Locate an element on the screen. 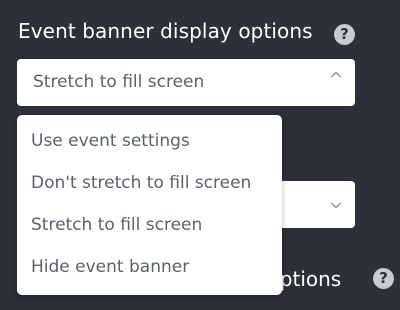 This screenshot has height=310, width=400. chevron-up-icon is located at coordinates (336, 75).